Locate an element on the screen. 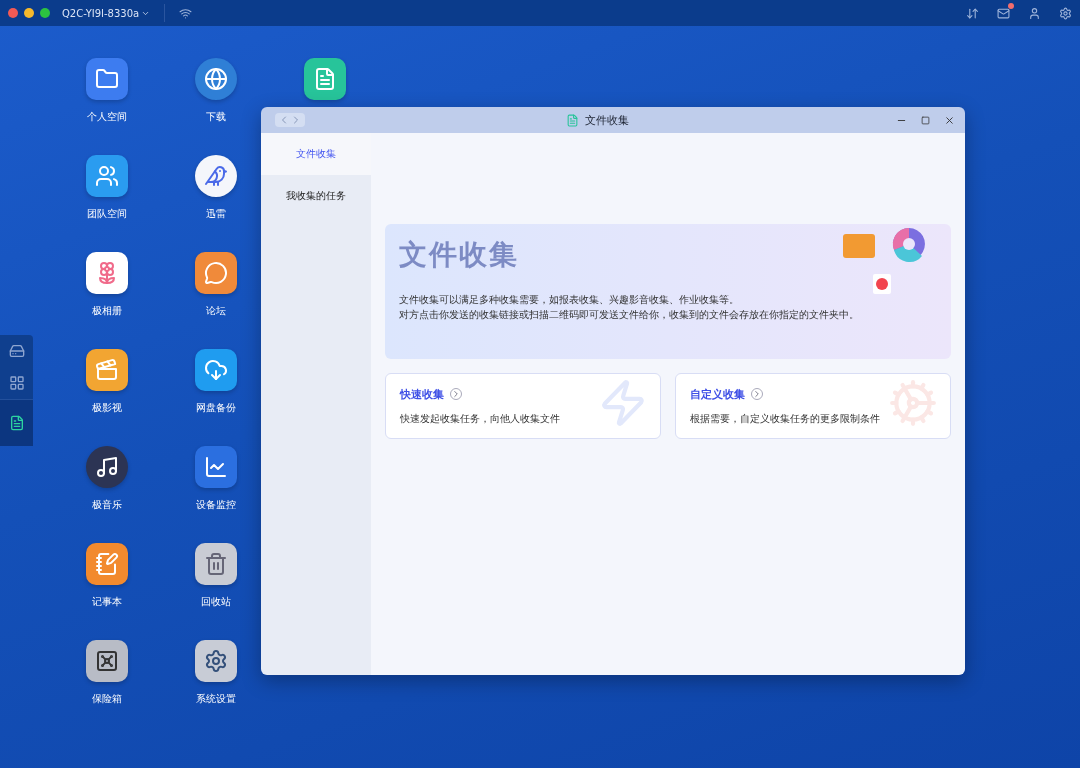 The height and width of the screenshot is (768, 1080). banner-text: 文件收集可以满足多种收集需要，如报表收集、兴趣影音收集、作业收集等。 is located at coordinates (569, 300).